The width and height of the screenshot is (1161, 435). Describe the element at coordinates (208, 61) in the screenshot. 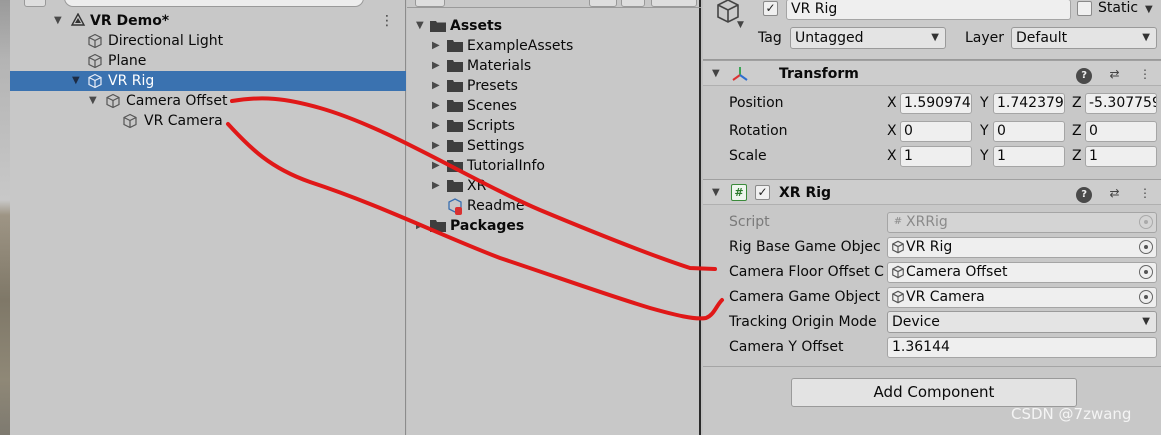

I see `hierarchy-item-plane: Plane` at that location.